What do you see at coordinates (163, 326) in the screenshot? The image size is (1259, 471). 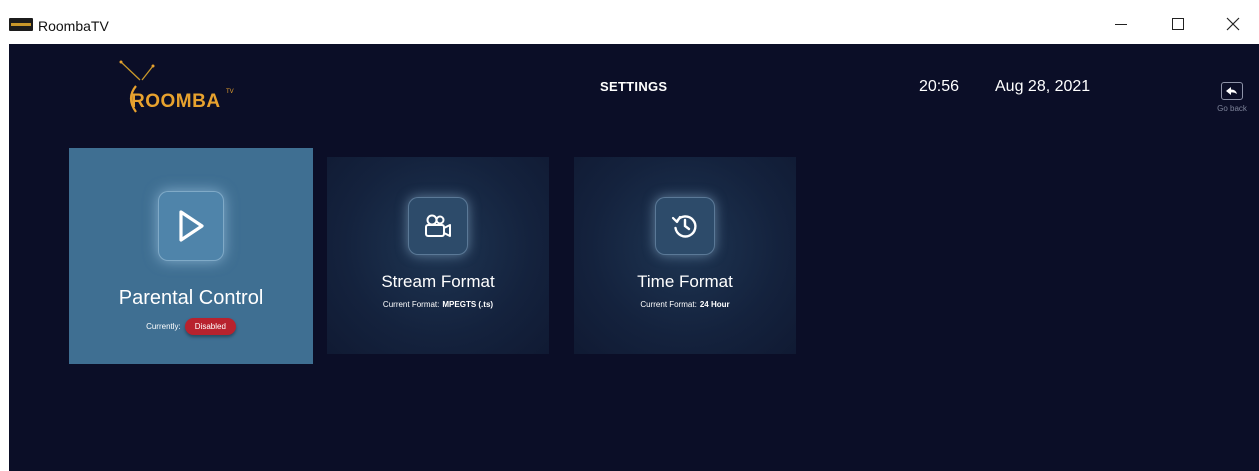 I see `status-label: Currently:` at bounding box center [163, 326].